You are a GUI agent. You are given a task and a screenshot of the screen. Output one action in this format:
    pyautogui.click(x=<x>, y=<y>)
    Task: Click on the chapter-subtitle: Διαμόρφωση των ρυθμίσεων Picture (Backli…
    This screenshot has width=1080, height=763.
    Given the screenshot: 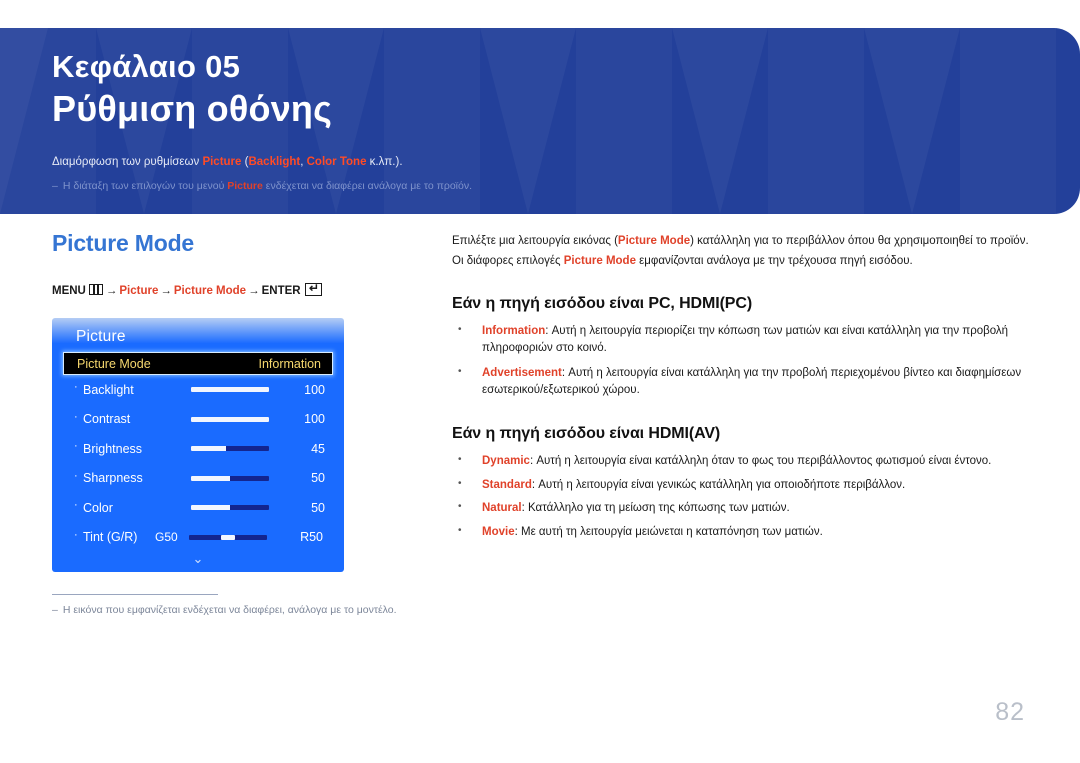 What is the action you would take?
    pyautogui.click(x=566, y=162)
    